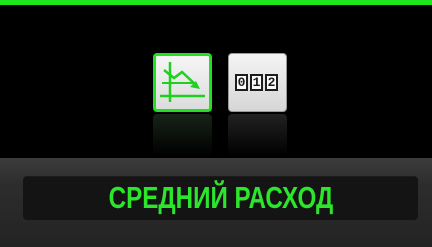  Describe the element at coordinates (241, 82) in the screenshot. I see `odometer-digit: 0` at that location.